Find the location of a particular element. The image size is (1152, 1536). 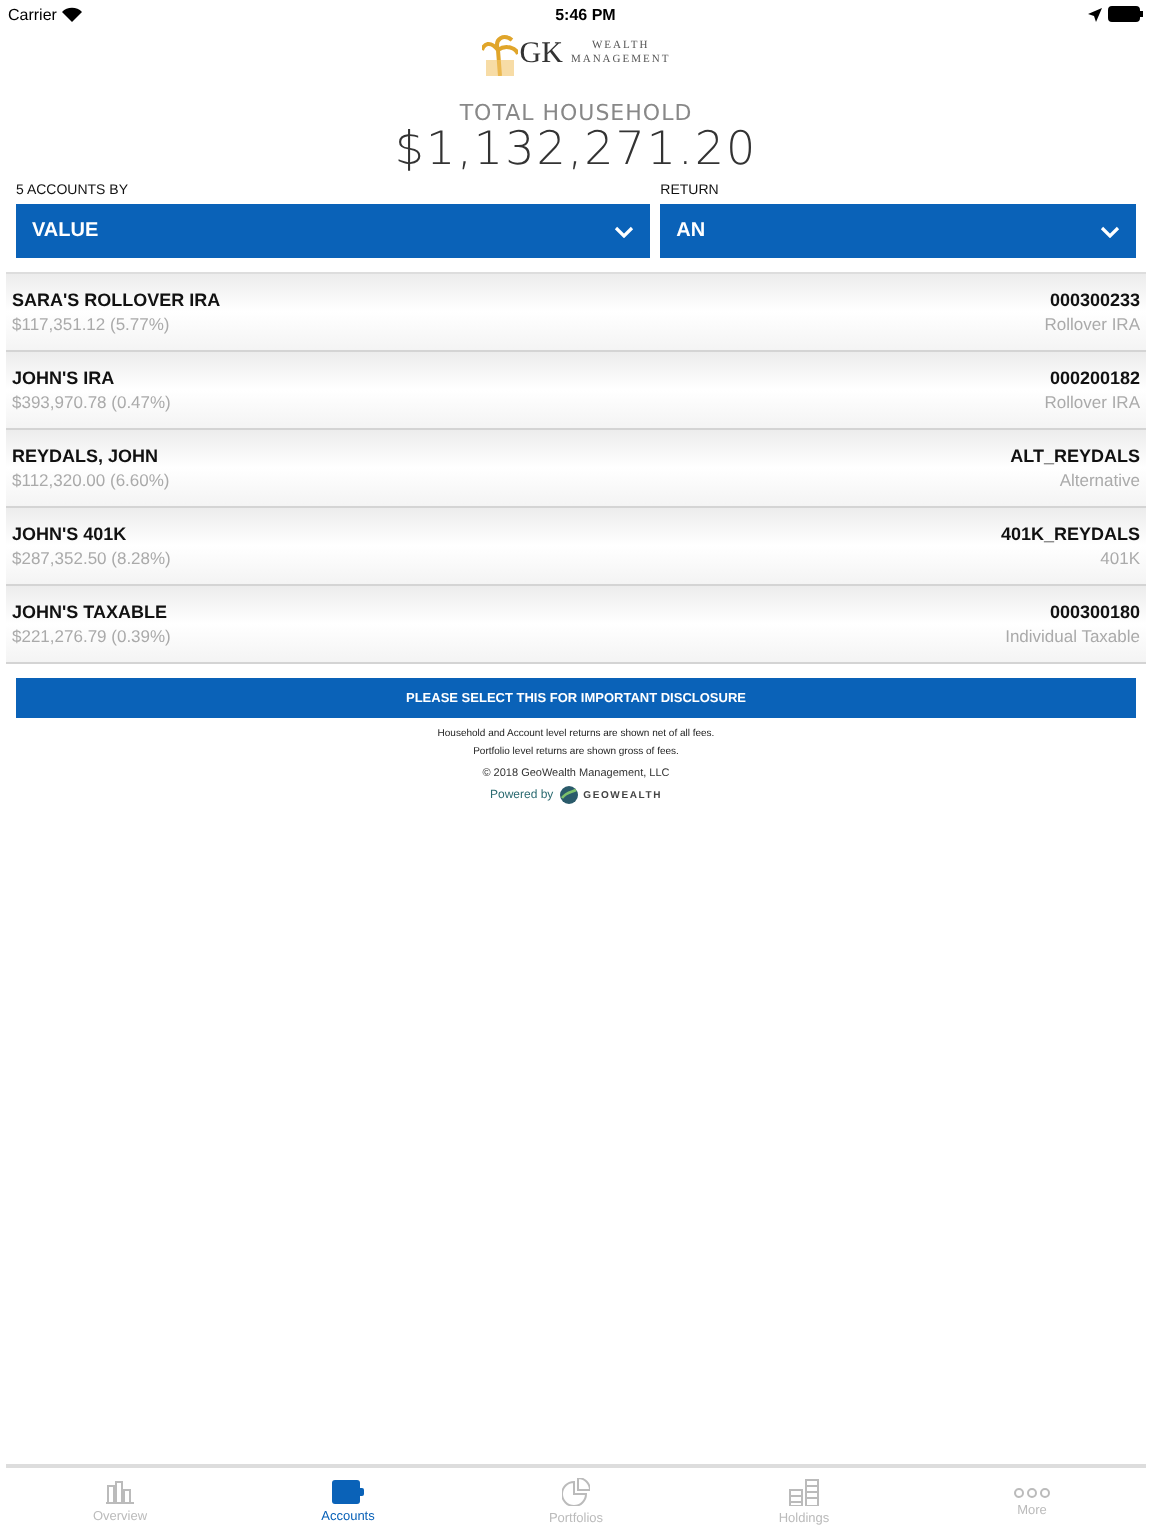

account-row: SARA'S ROLLOVER IRA $117,351.12 (5.77%) 000300233 Rollover IRA is located at coordinates (576, 313).